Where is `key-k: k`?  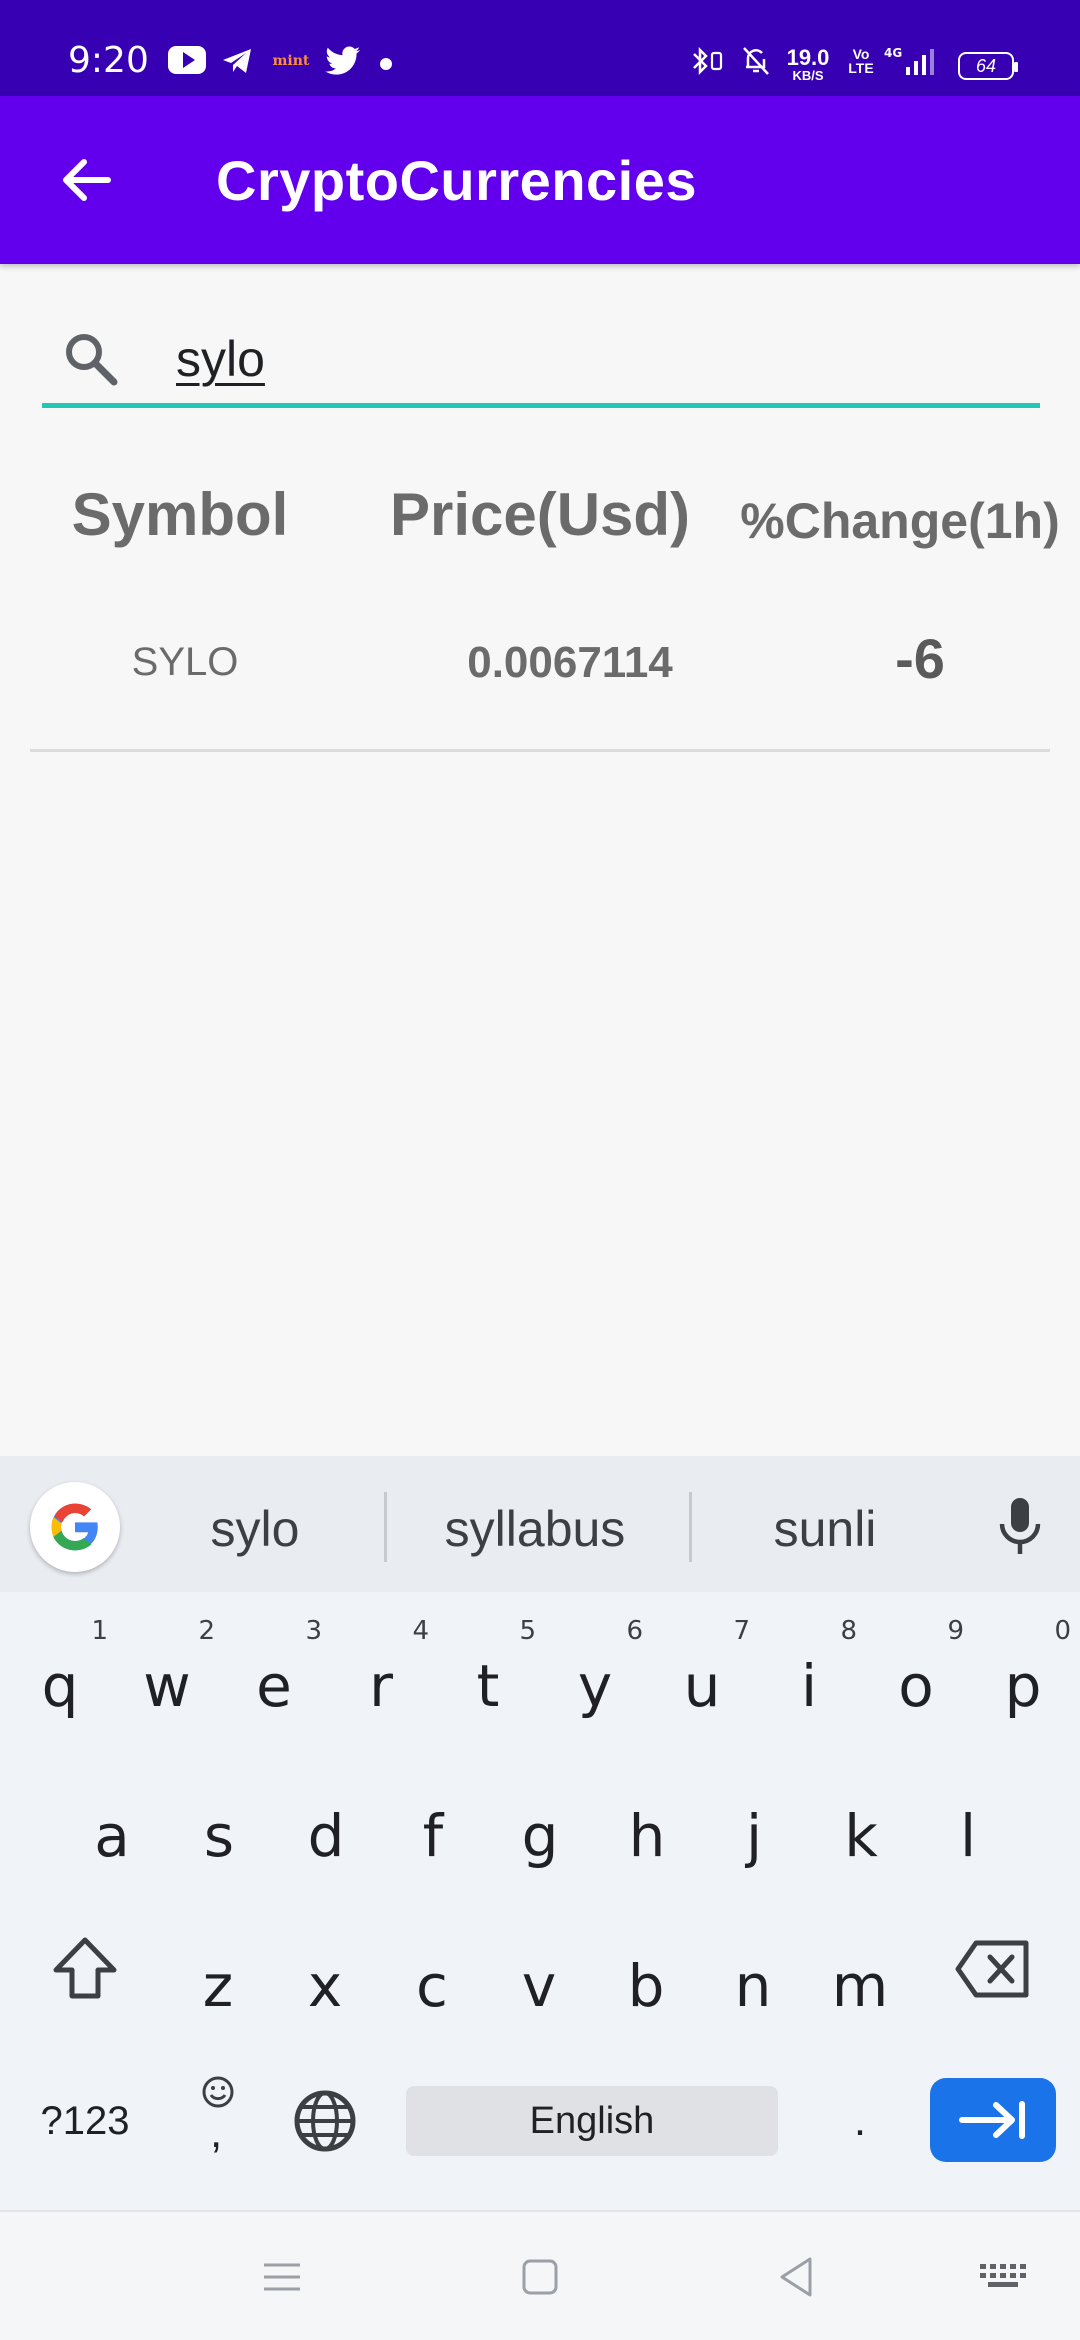 key-k: k is located at coordinates (861, 1836).